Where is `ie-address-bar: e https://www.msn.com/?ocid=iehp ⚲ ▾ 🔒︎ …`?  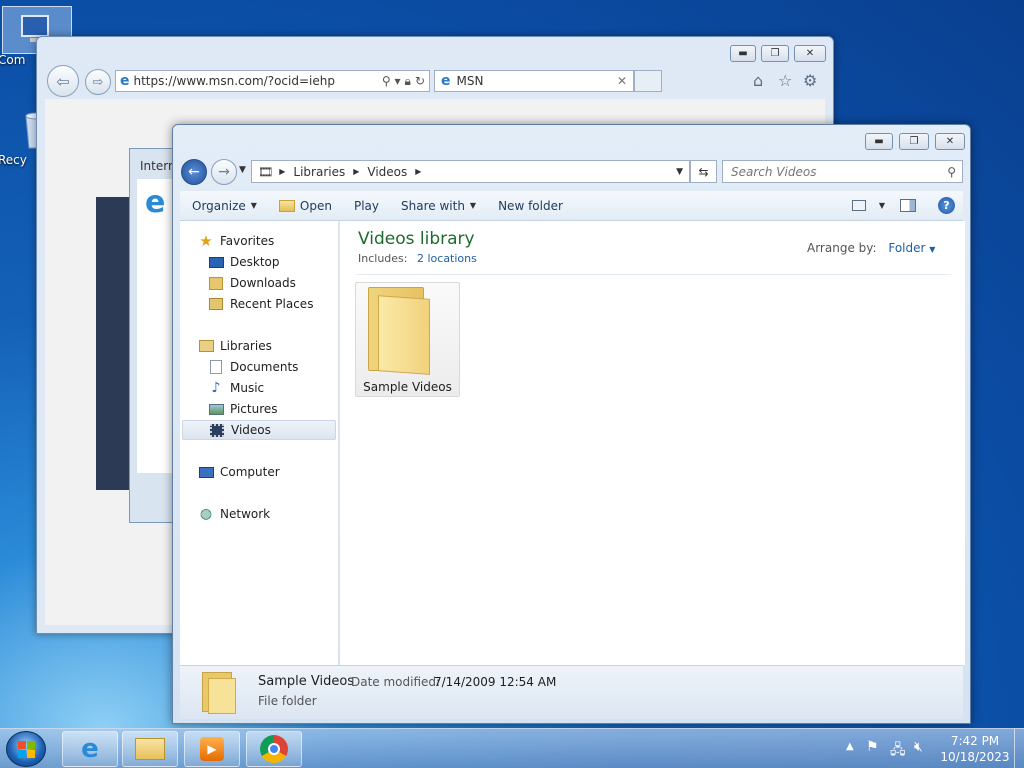 ie-address-bar: e https://www.msn.com/?ocid=iehp ⚲ ▾ 🔒︎ … is located at coordinates (272, 81).